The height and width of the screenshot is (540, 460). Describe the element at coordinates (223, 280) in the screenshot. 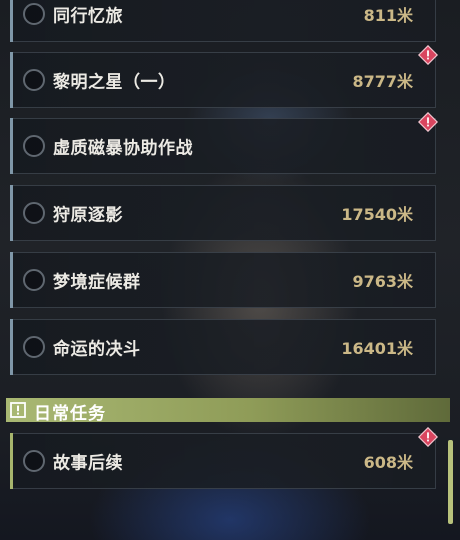

I see `quest-item-5: 梦境症候群 9763米` at that location.